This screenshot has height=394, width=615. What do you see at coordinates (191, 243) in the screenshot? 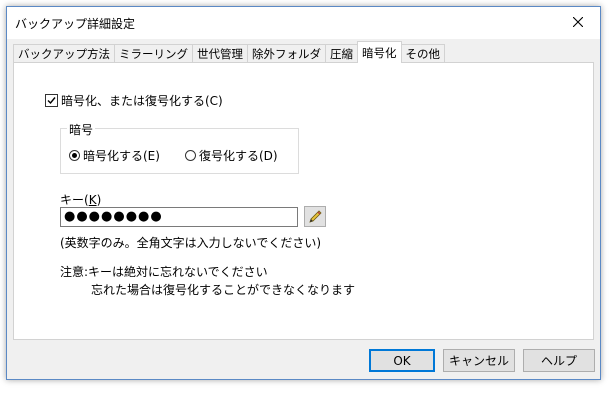
I see `key-hint-text: (英数字のみ。全角文字は入力しないでください)` at bounding box center [191, 243].